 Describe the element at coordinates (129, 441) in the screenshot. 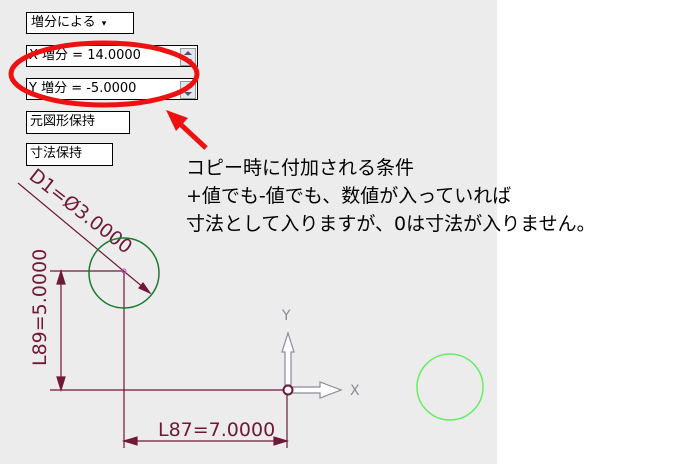

I see `hdim-arrow-left` at that location.